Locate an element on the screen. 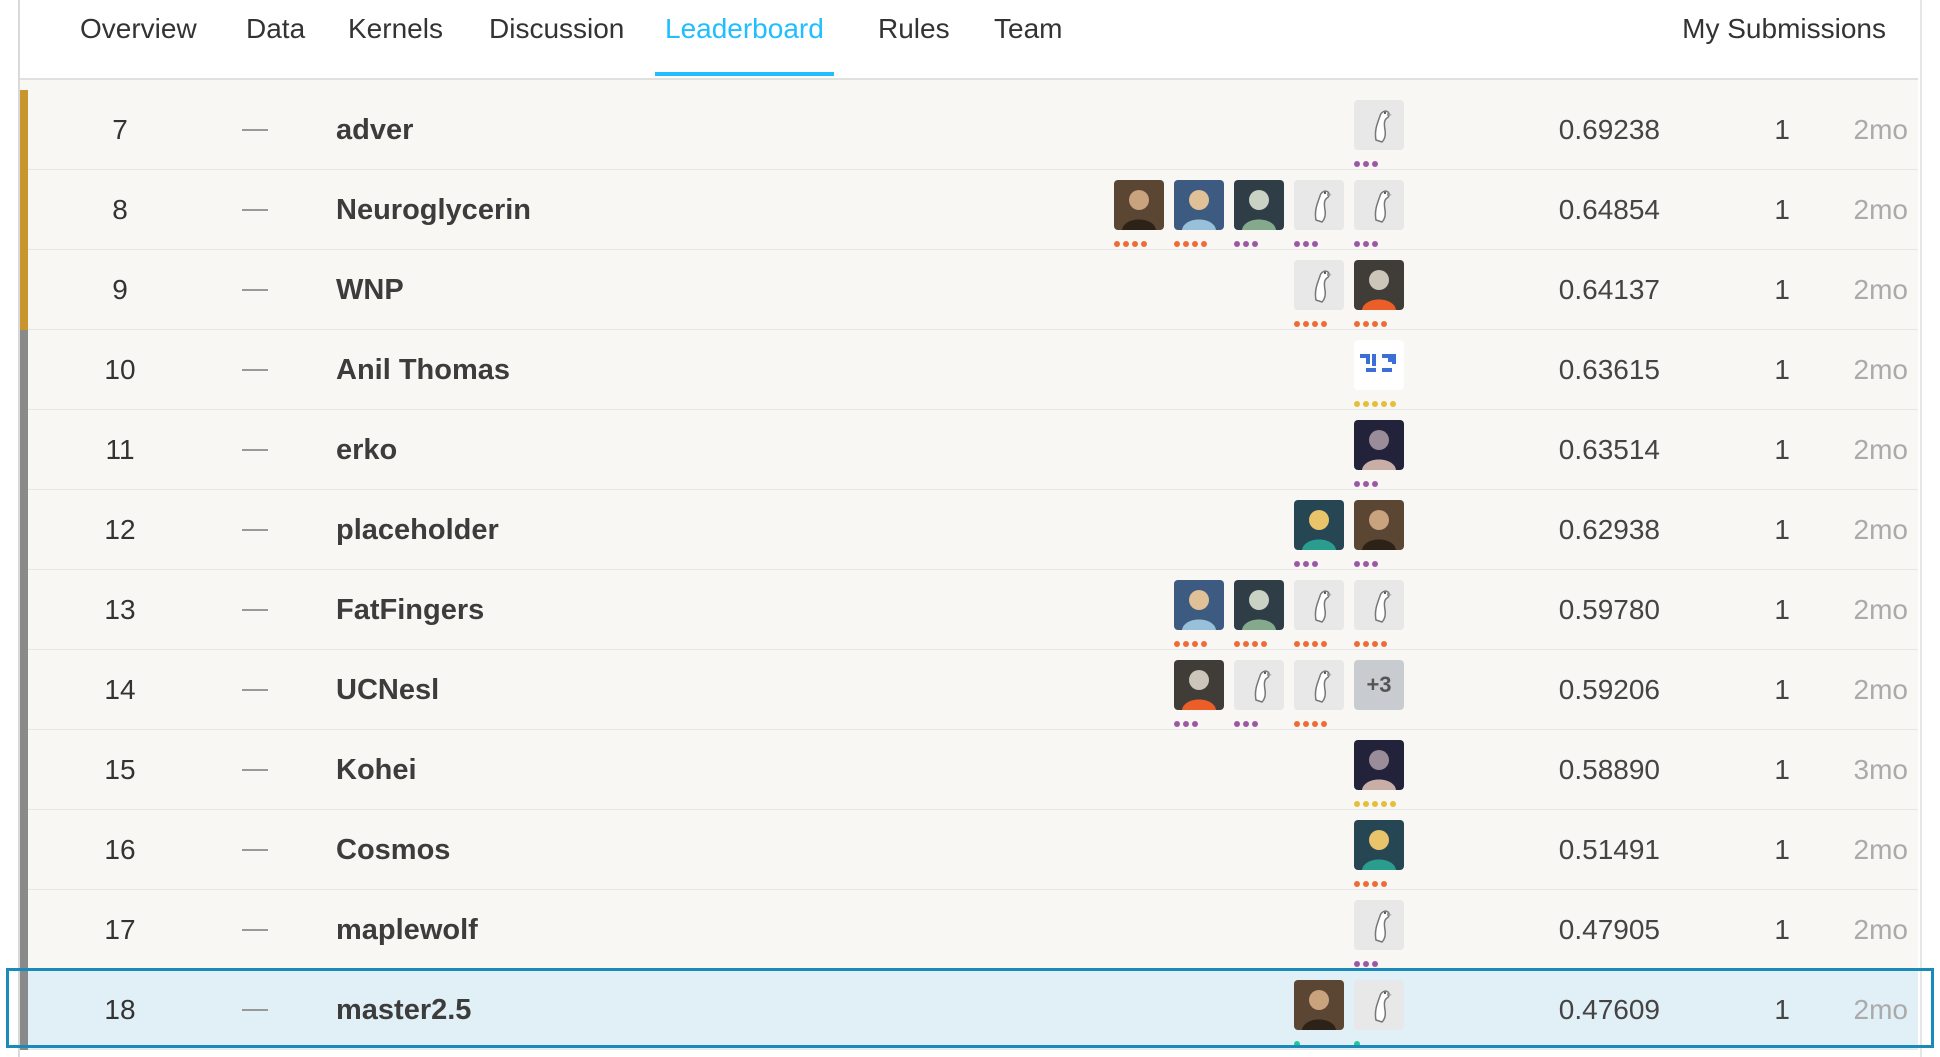  more-members-icon: +3 is located at coordinates (1379, 685).